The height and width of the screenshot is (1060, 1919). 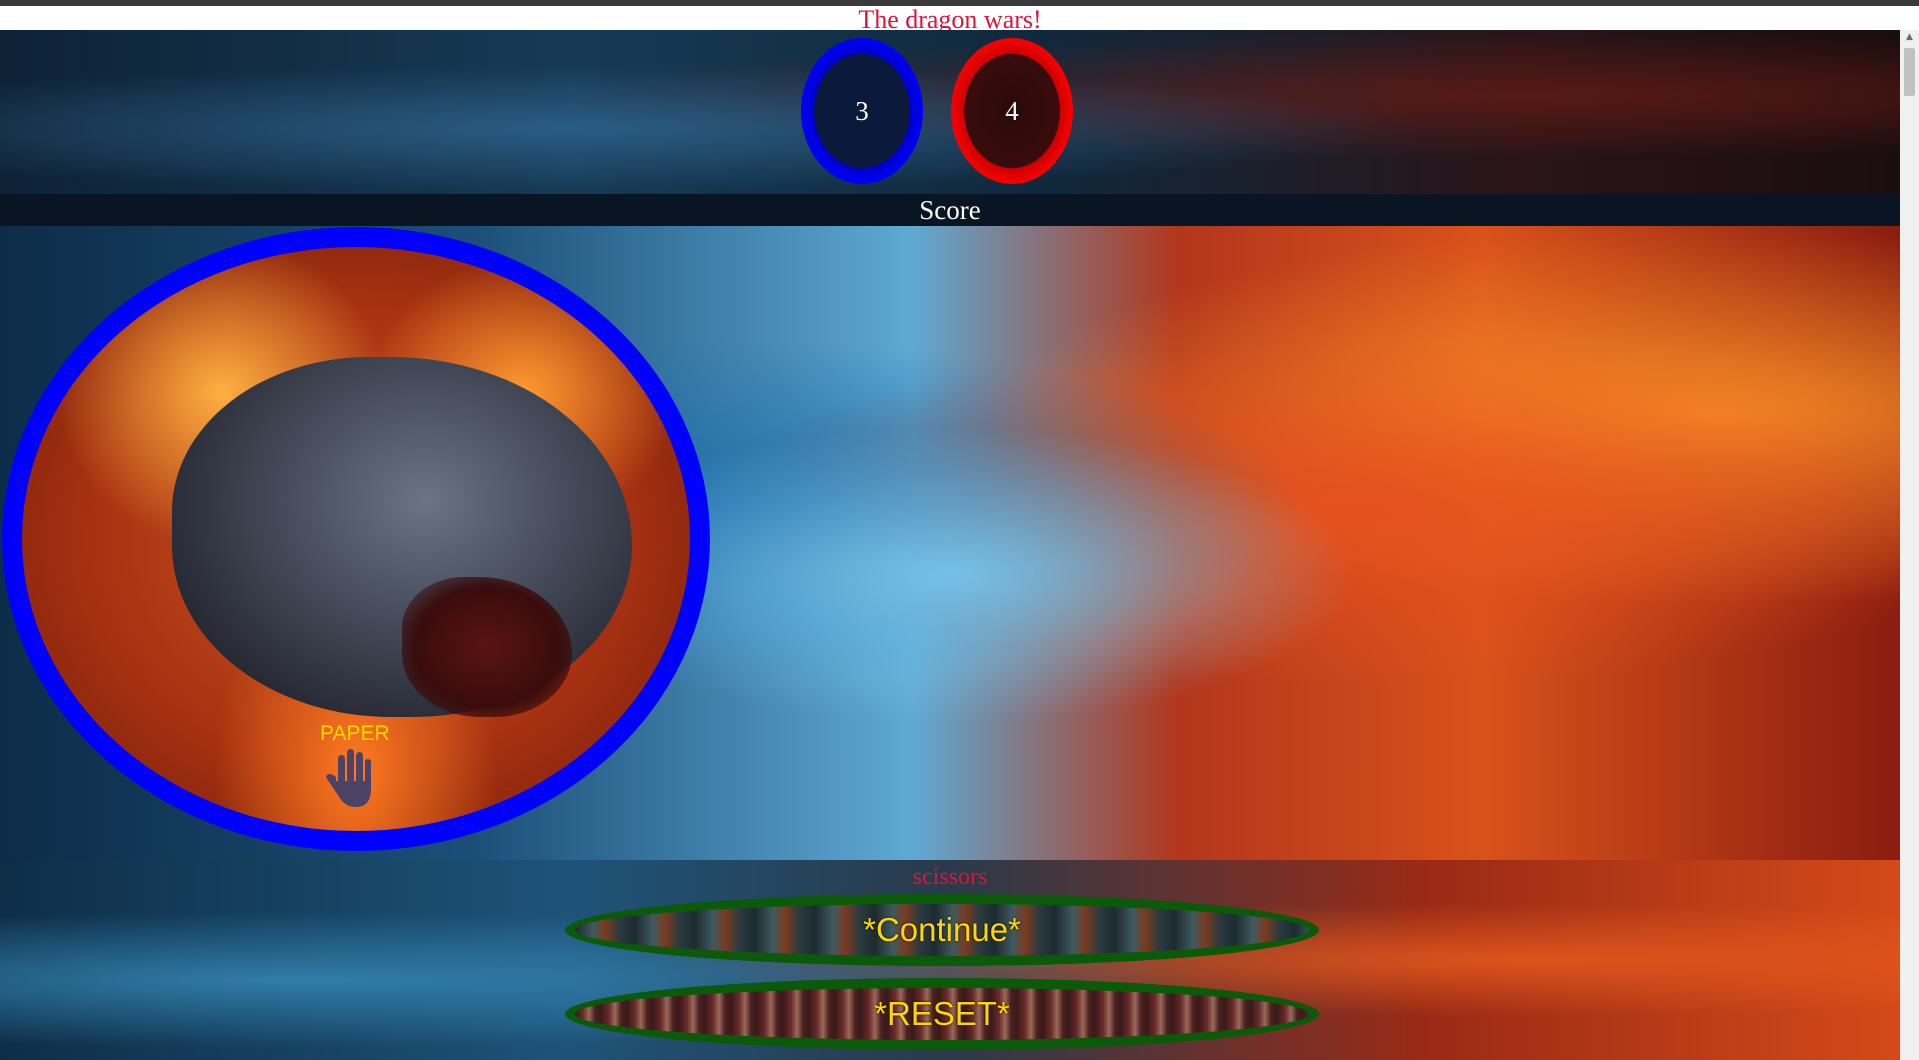 I want to click on hand-paper-icon, so click(x=348, y=778).